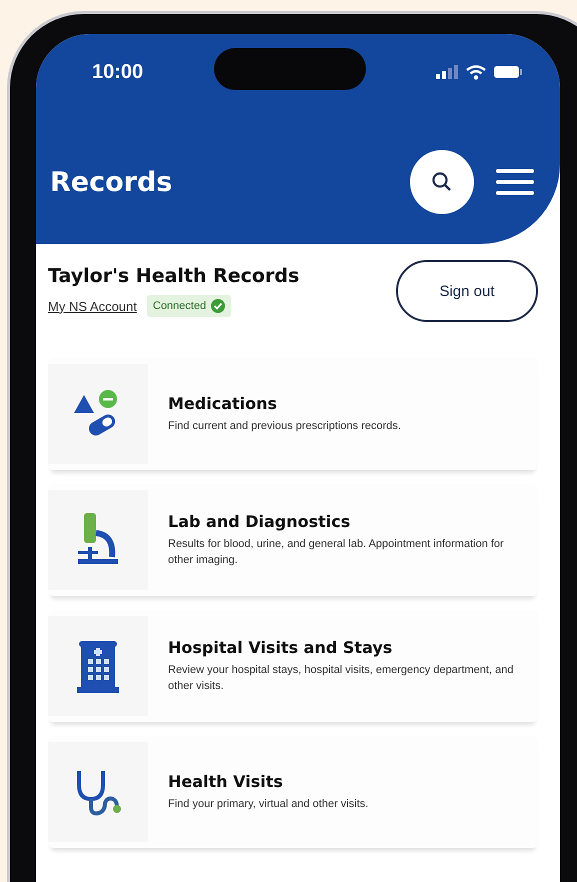 The image size is (577, 882). Describe the element at coordinates (508, 72) in the screenshot. I see `battery-icon` at that location.